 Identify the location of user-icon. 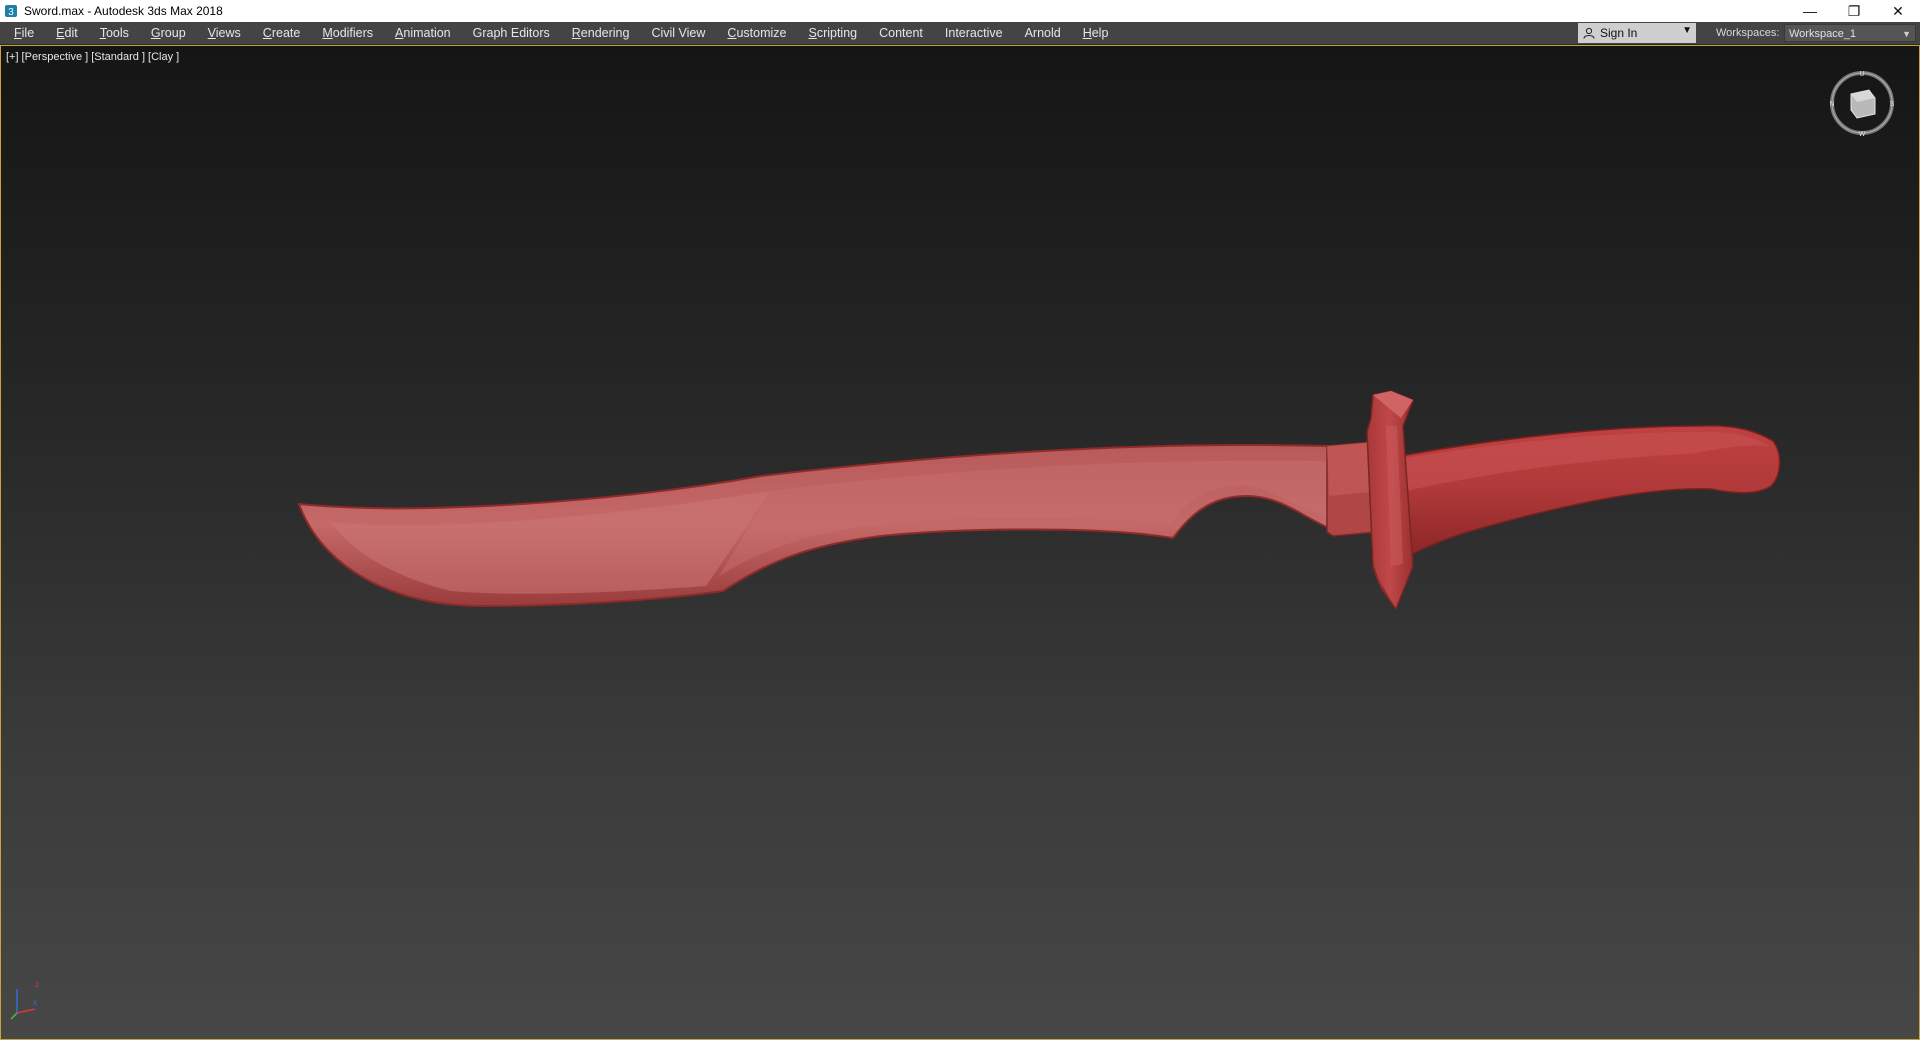
(1589, 33).